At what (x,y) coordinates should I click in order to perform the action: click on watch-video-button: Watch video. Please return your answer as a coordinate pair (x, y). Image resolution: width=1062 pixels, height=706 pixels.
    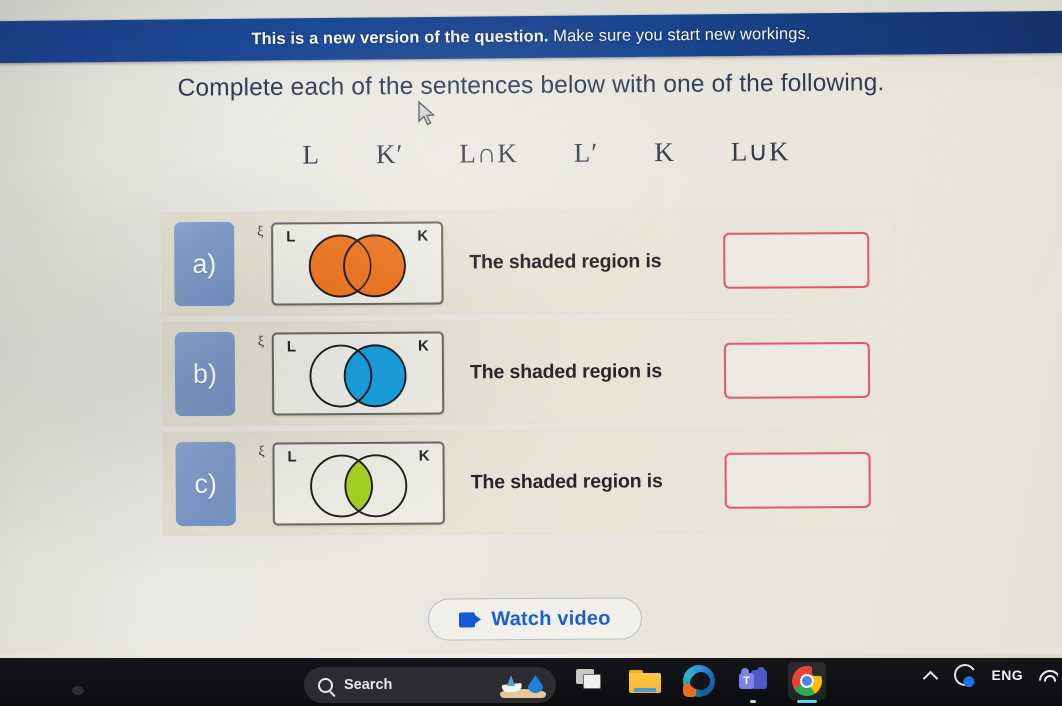
    Looking at the image, I should click on (535, 619).